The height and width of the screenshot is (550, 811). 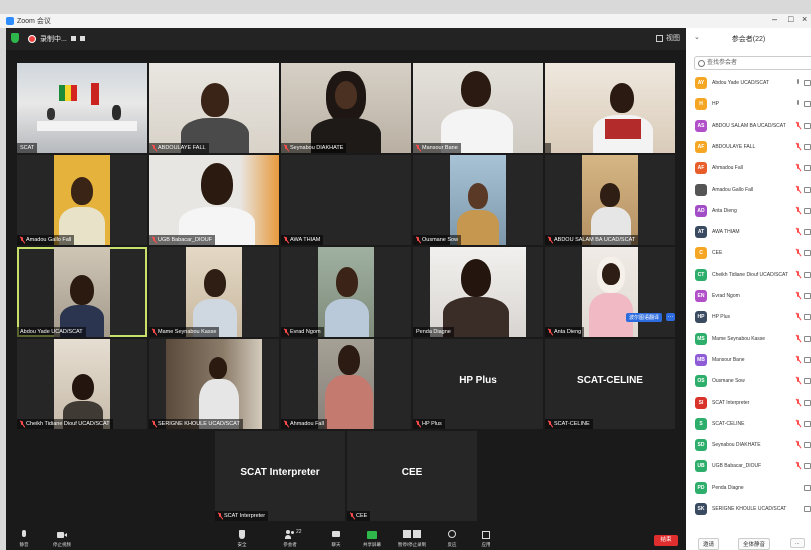 What do you see at coordinates (478, 292) in the screenshot?
I see `video-tile: Penda Diagne` at bounding box center [478, 292].